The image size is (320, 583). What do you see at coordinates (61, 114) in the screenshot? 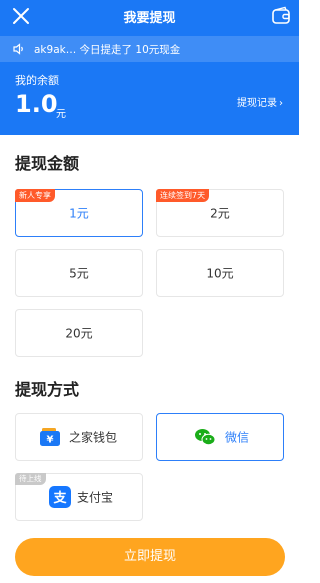
I see `balance-unit: 元` at bounding box center [61, 114].